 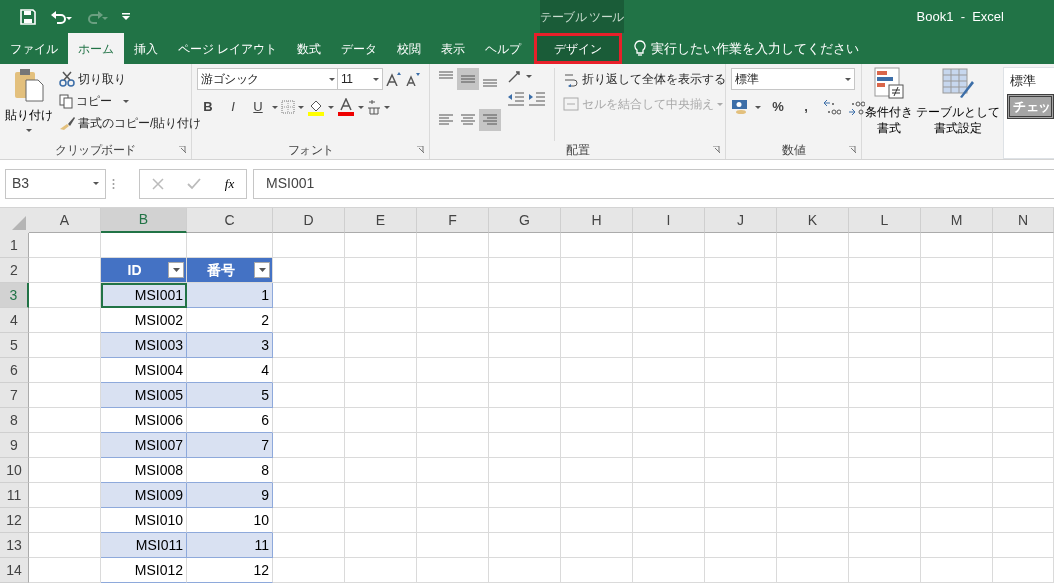 What do you see at coordinates (582, 16) in the screenshot?
I see `context-label: テーブル ツール` at bounding box center [582, 16].